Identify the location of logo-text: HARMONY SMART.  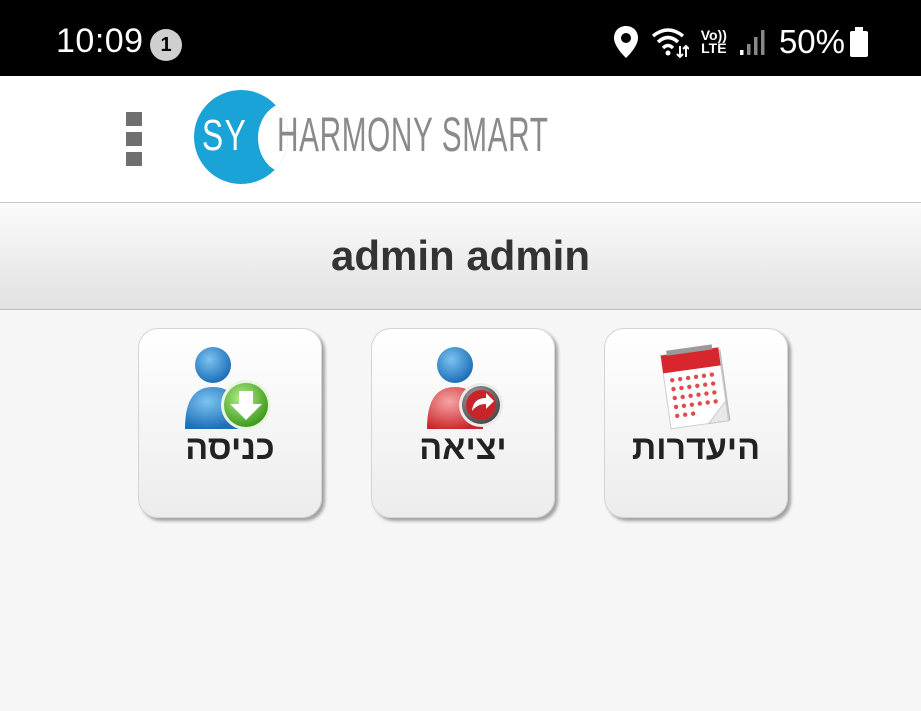
(413, 135).